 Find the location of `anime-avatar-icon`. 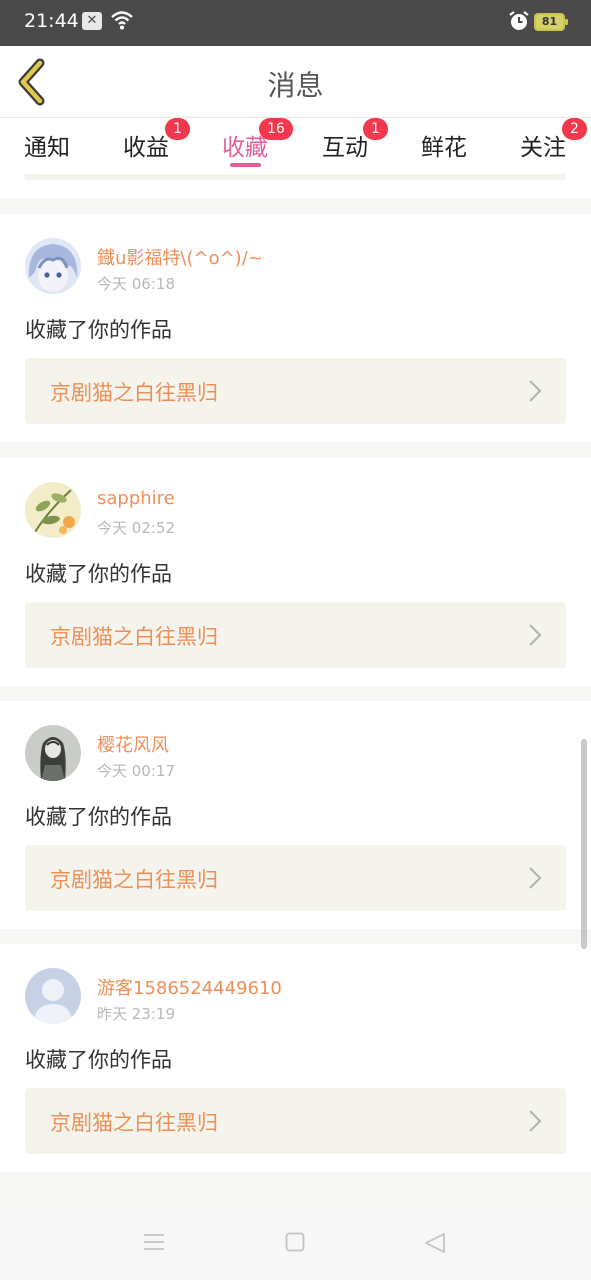

anime-avatar-icon is located at coordinates (53, 266).